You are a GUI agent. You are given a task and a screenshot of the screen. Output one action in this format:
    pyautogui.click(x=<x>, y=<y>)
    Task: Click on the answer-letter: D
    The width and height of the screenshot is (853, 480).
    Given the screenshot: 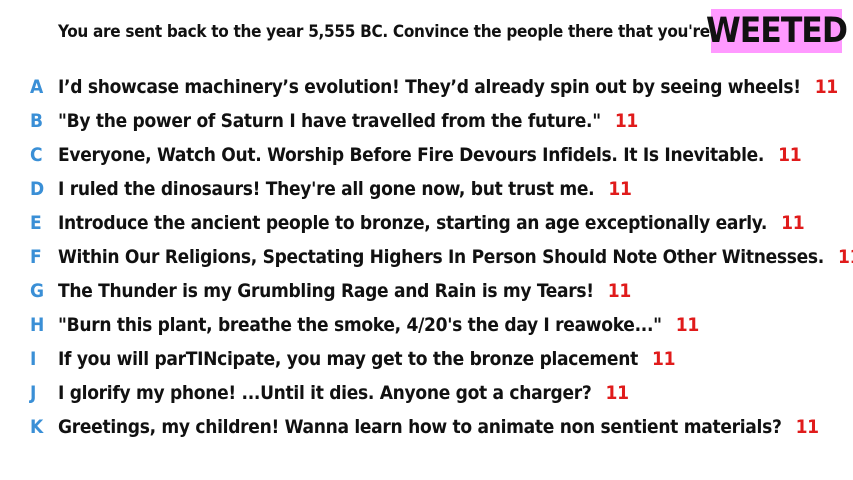 What is the action you would take?
    pyautogui.click(x=37, y=189)
    